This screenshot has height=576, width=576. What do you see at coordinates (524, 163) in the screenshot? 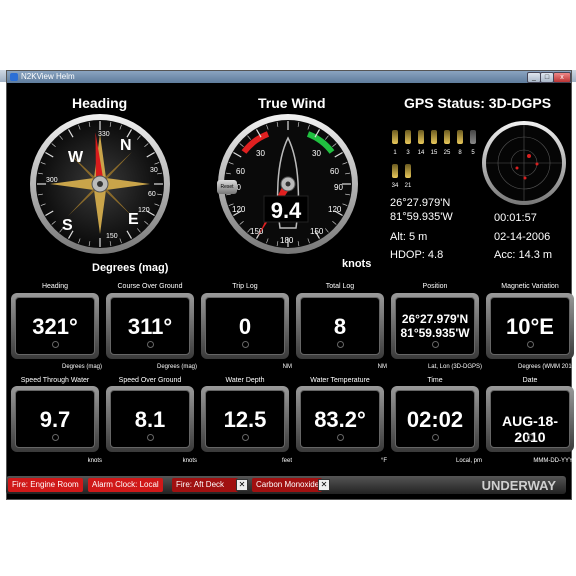
I see `satellite-sky-plot` at bounding box center [524, 163].